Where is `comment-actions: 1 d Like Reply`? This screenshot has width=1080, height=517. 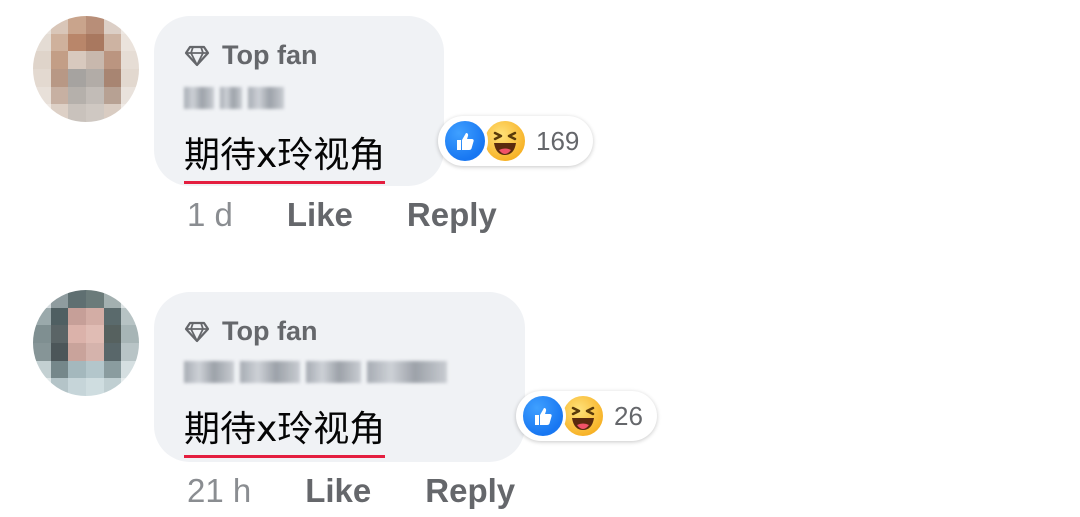 comment-actions: 1 d Like Reply is located at coordinates (342, 215).